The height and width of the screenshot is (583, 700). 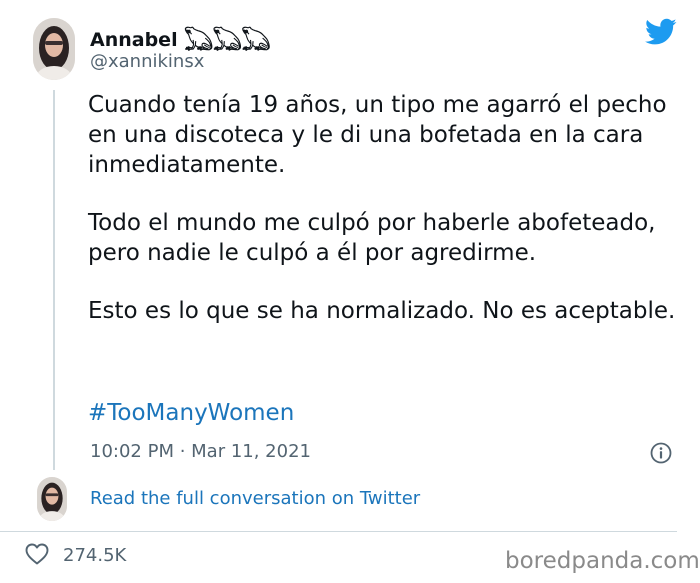 What do you see at coordinates (661, 32) in the screenshot?
I see `twitter-bird-icon` at bounding box center [661, 32].